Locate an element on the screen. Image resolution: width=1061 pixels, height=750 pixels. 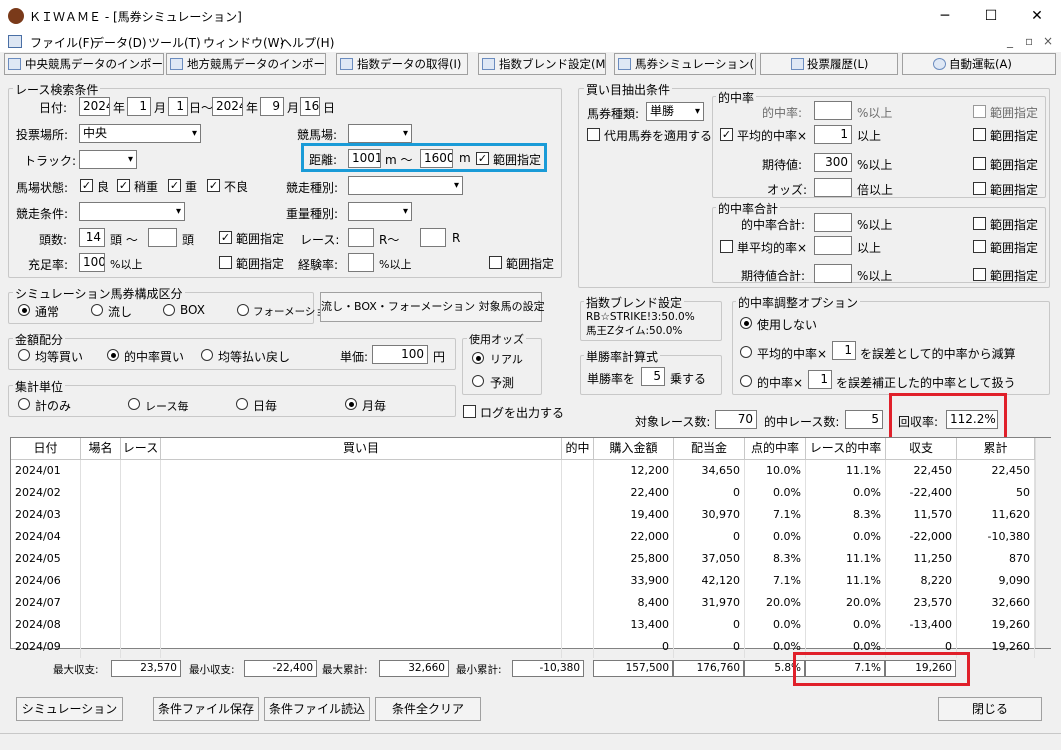
substitute-checkbox is located at coordinates (593, 134).